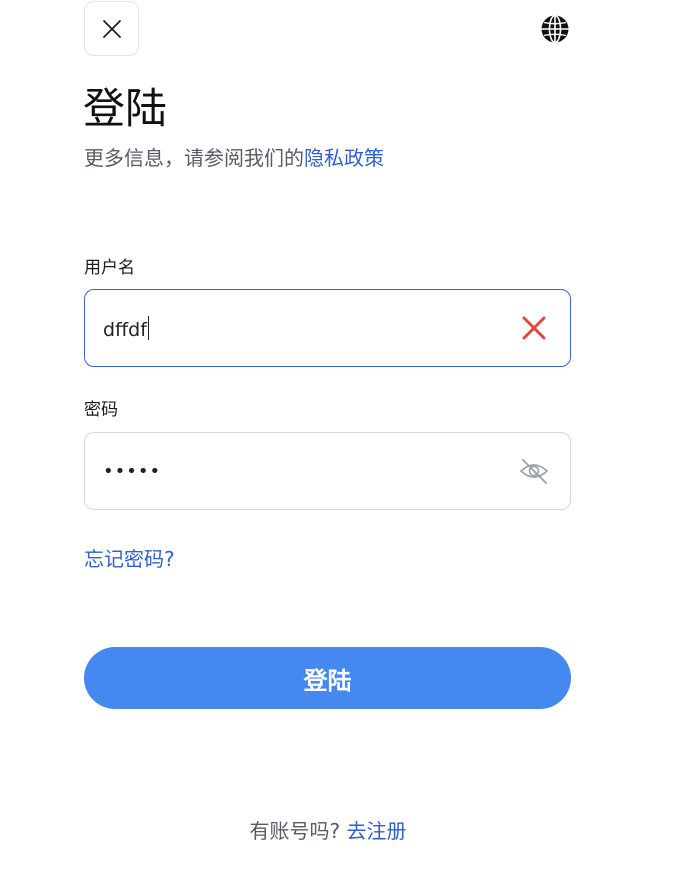 Image resolution: width=689 pixels, height=872 pixels. What do you see at coordinates (125, 329) in the screenshot?
I see `username-value: dffdf` at bounding box center [125, 329].